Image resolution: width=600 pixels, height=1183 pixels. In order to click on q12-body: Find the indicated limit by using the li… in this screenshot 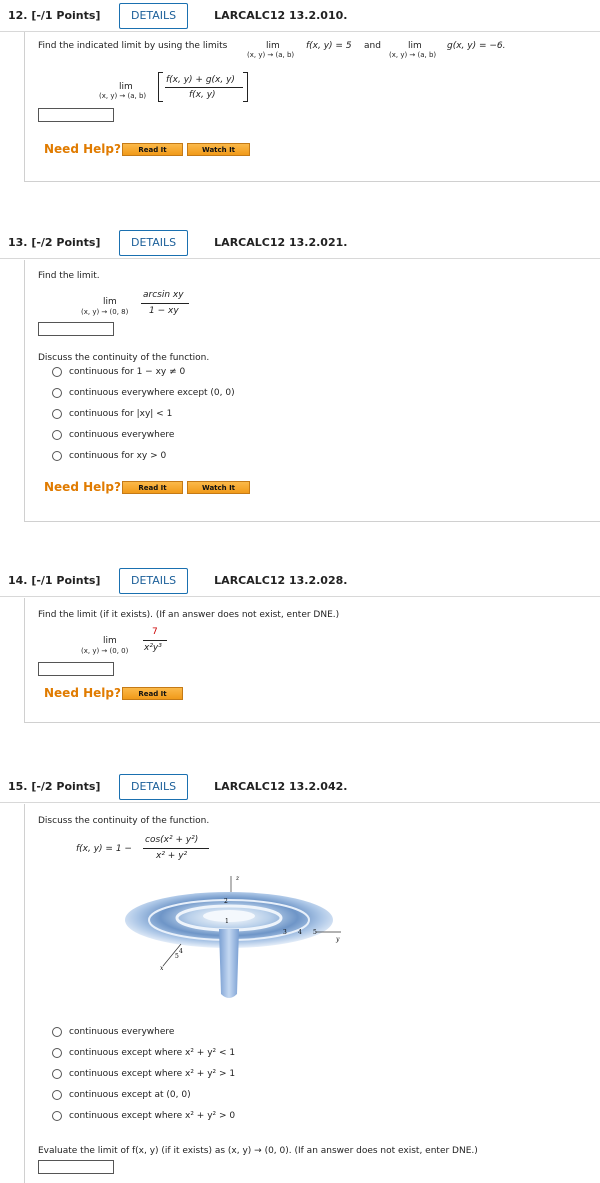, I will do `click(312, 107)`.